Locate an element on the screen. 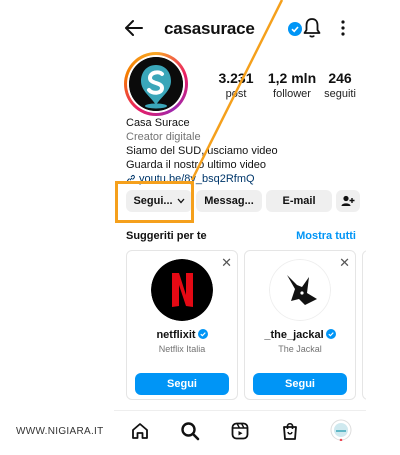 This screenshot has height=455, width=400. profile-username: casasurace is located at coordinates (209, 28).